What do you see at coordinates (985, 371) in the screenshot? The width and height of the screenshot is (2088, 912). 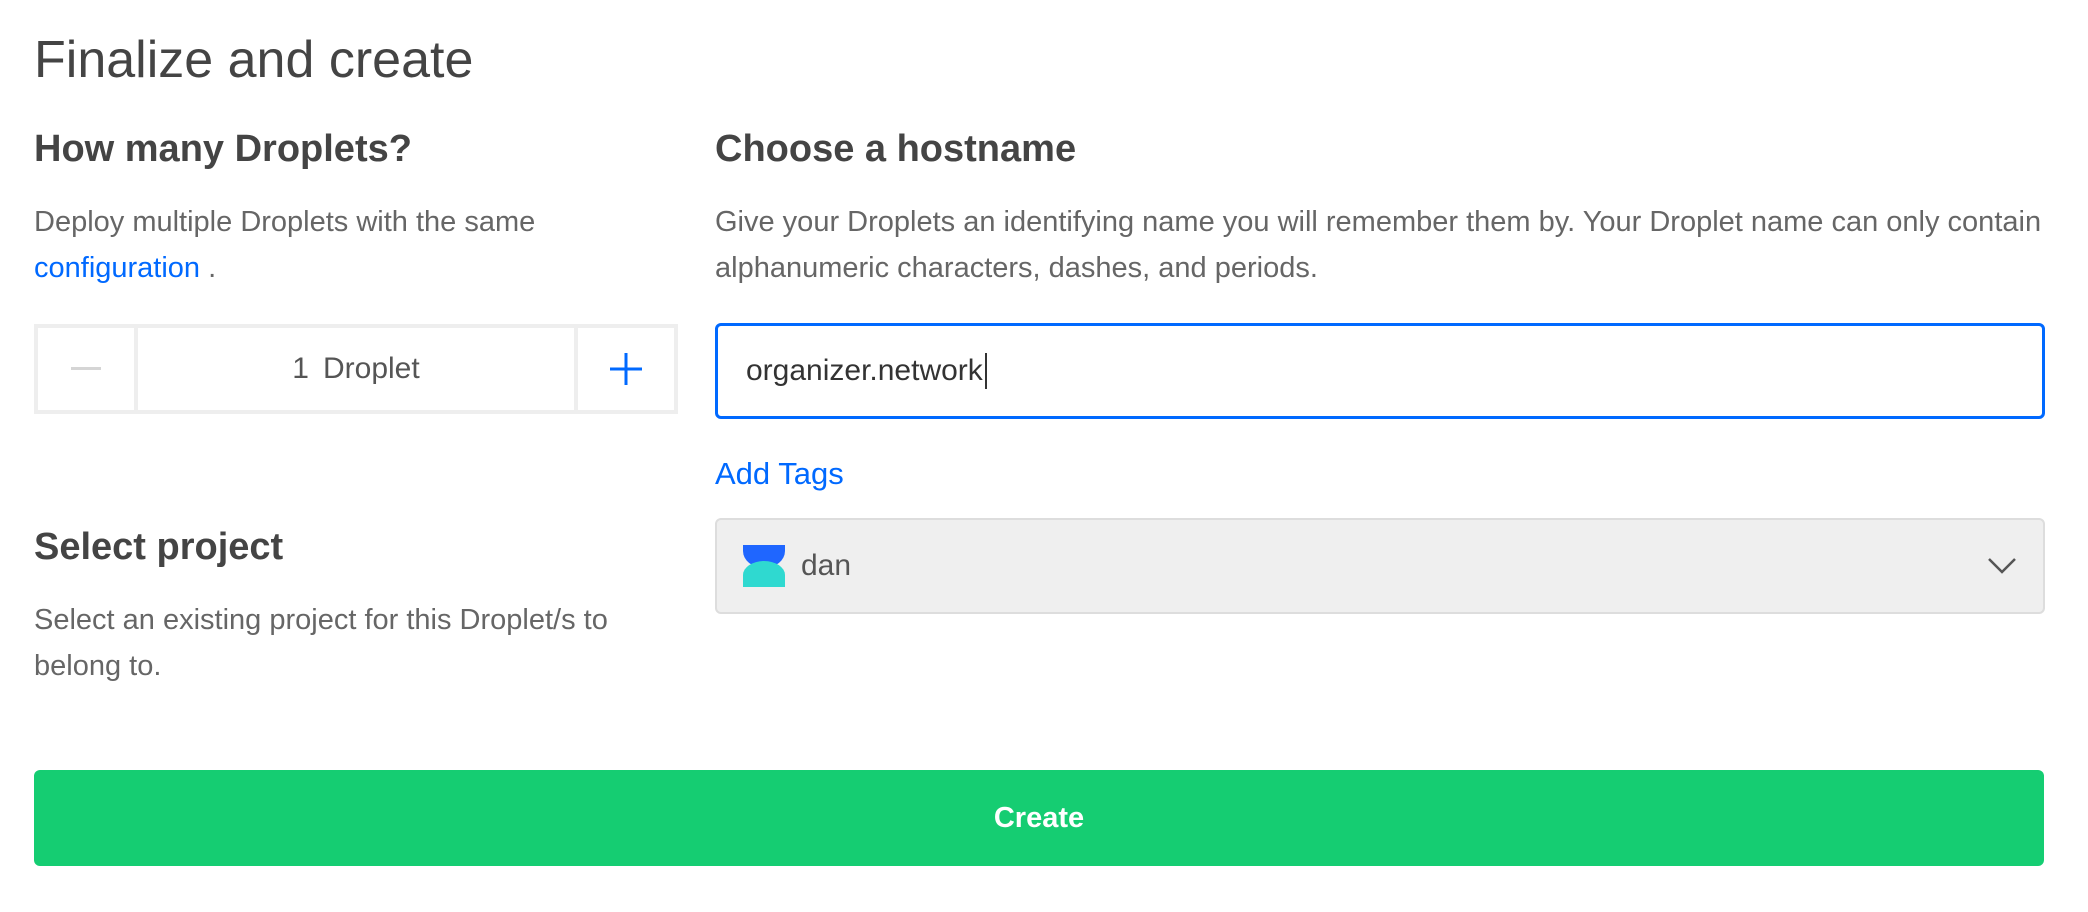 I see `text-caret` at bounding box center [985, 371].